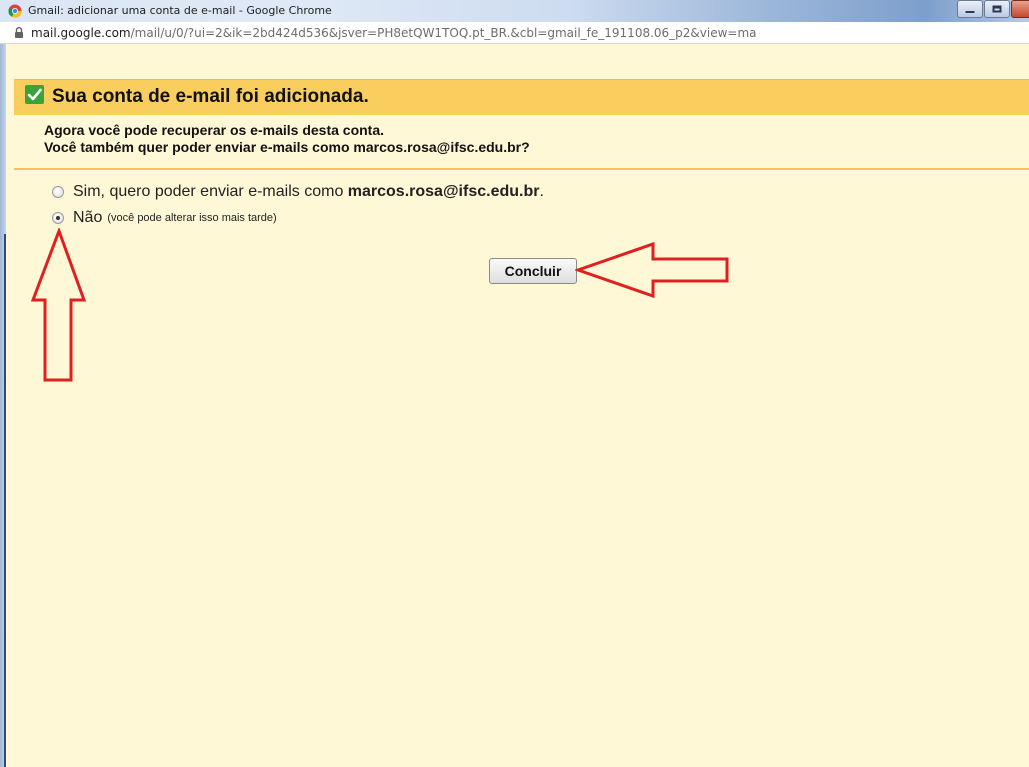 The image size is (1029, 767). I want to click on maximize-button, so click(997, 9).